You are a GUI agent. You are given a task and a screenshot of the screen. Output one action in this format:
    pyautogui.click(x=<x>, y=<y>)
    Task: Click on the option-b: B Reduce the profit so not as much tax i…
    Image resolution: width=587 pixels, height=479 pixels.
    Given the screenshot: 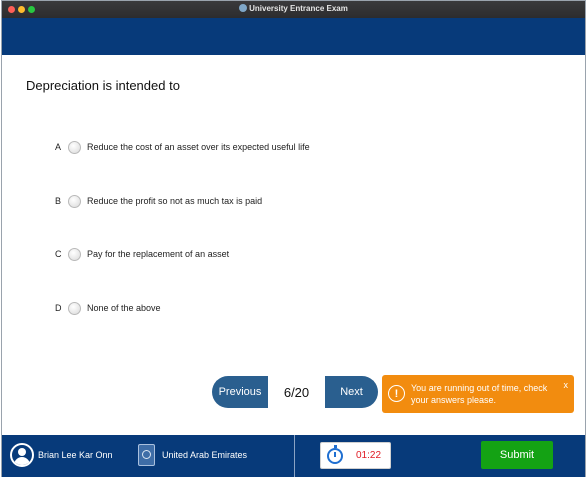 What is the action you would take?
    pyautogui.click(x=158, y=201)
    